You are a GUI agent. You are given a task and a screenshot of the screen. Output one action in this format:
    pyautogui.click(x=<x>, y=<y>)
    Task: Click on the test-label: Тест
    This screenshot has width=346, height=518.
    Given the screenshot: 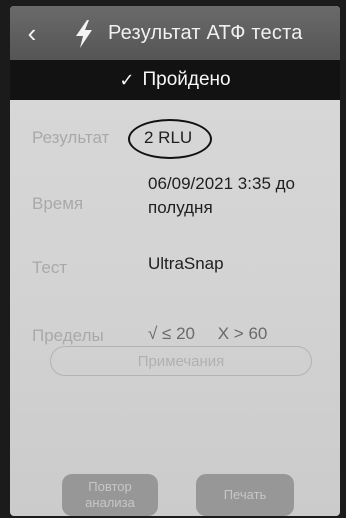 What is the action you would take?
    pyautogui.click(x=50, y=267)
    